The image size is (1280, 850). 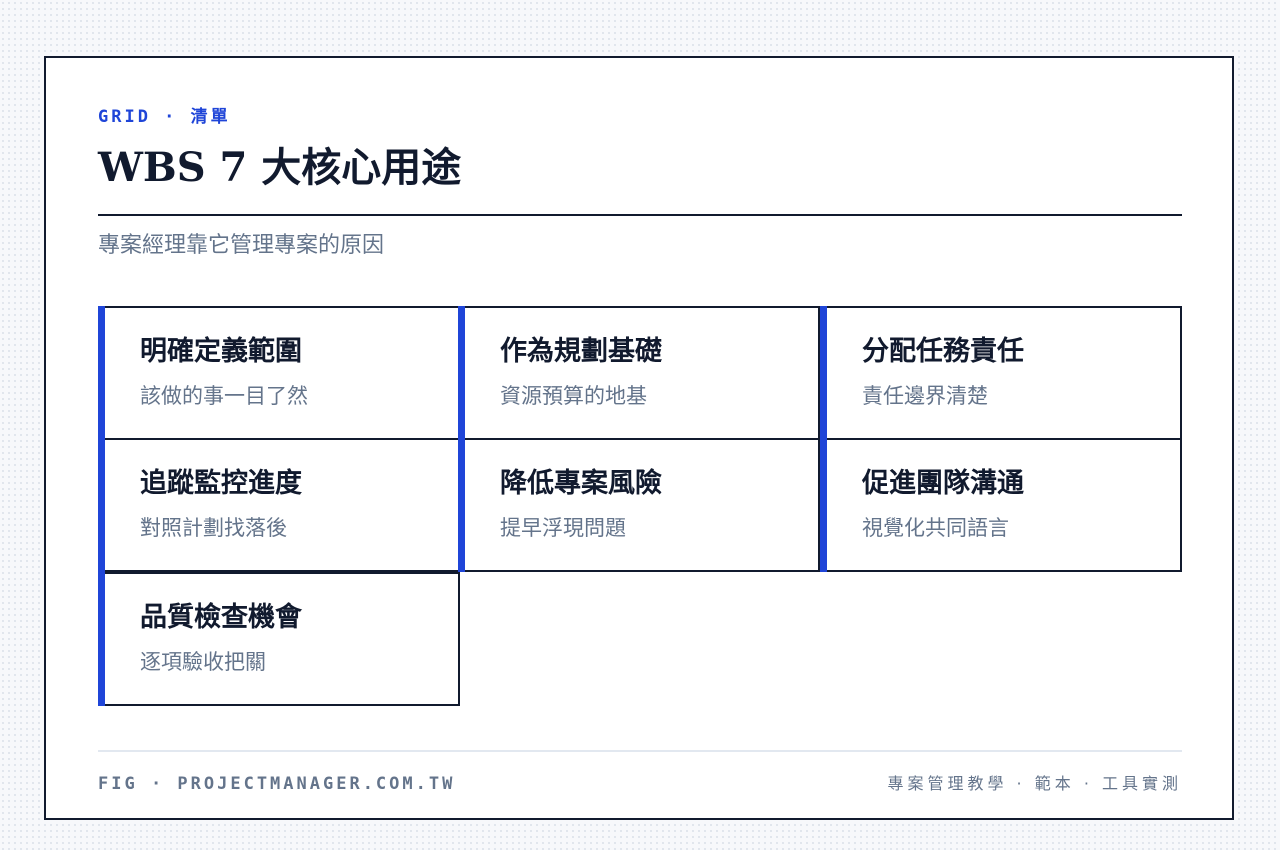 What do you see at coordinates (221, 351) in the screenshot?
I see `grid-item-title: 明確定義範圍` at bounding box center [221, 351].